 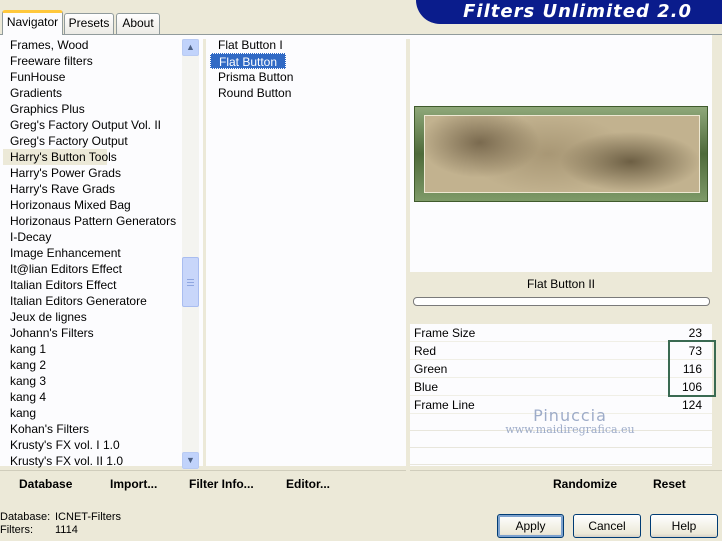 I want to click on param-name: Green, so click(x=431, y=369).